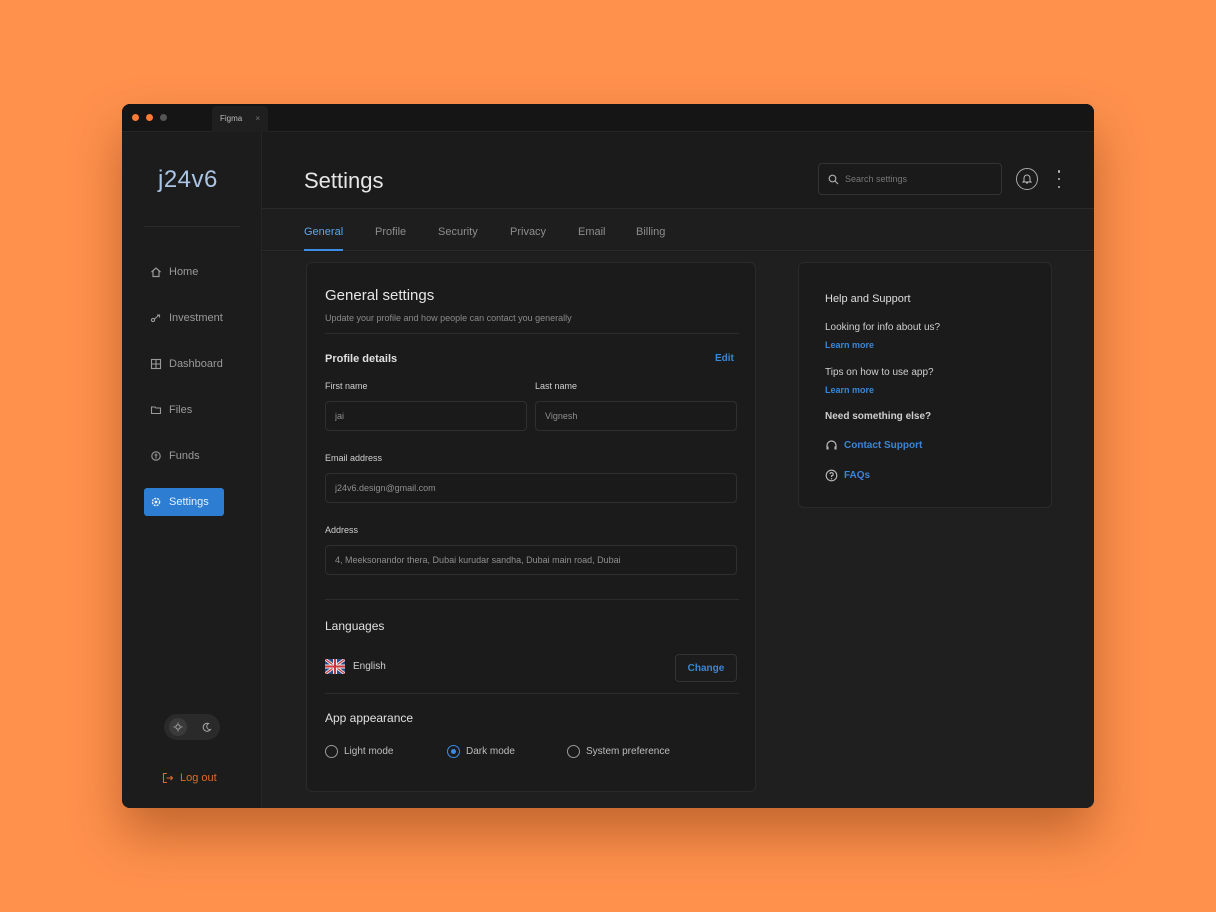 Image resolution: width=1216 pixels, height=912 pixels. Describe the element at coordinates (155, 318) in the screenshot. I see `investment-icon` at that location.